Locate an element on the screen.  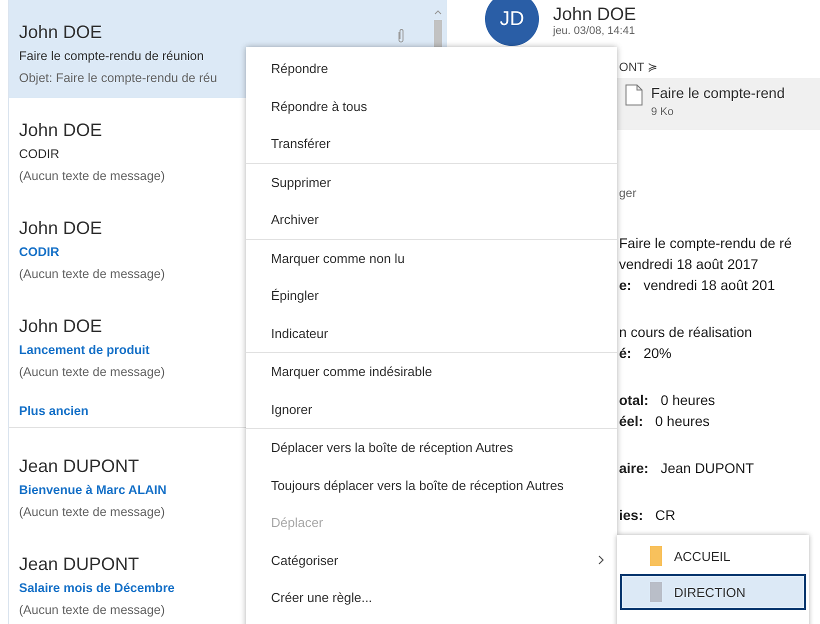
field-label: e: is located at coordinates (625, 284).